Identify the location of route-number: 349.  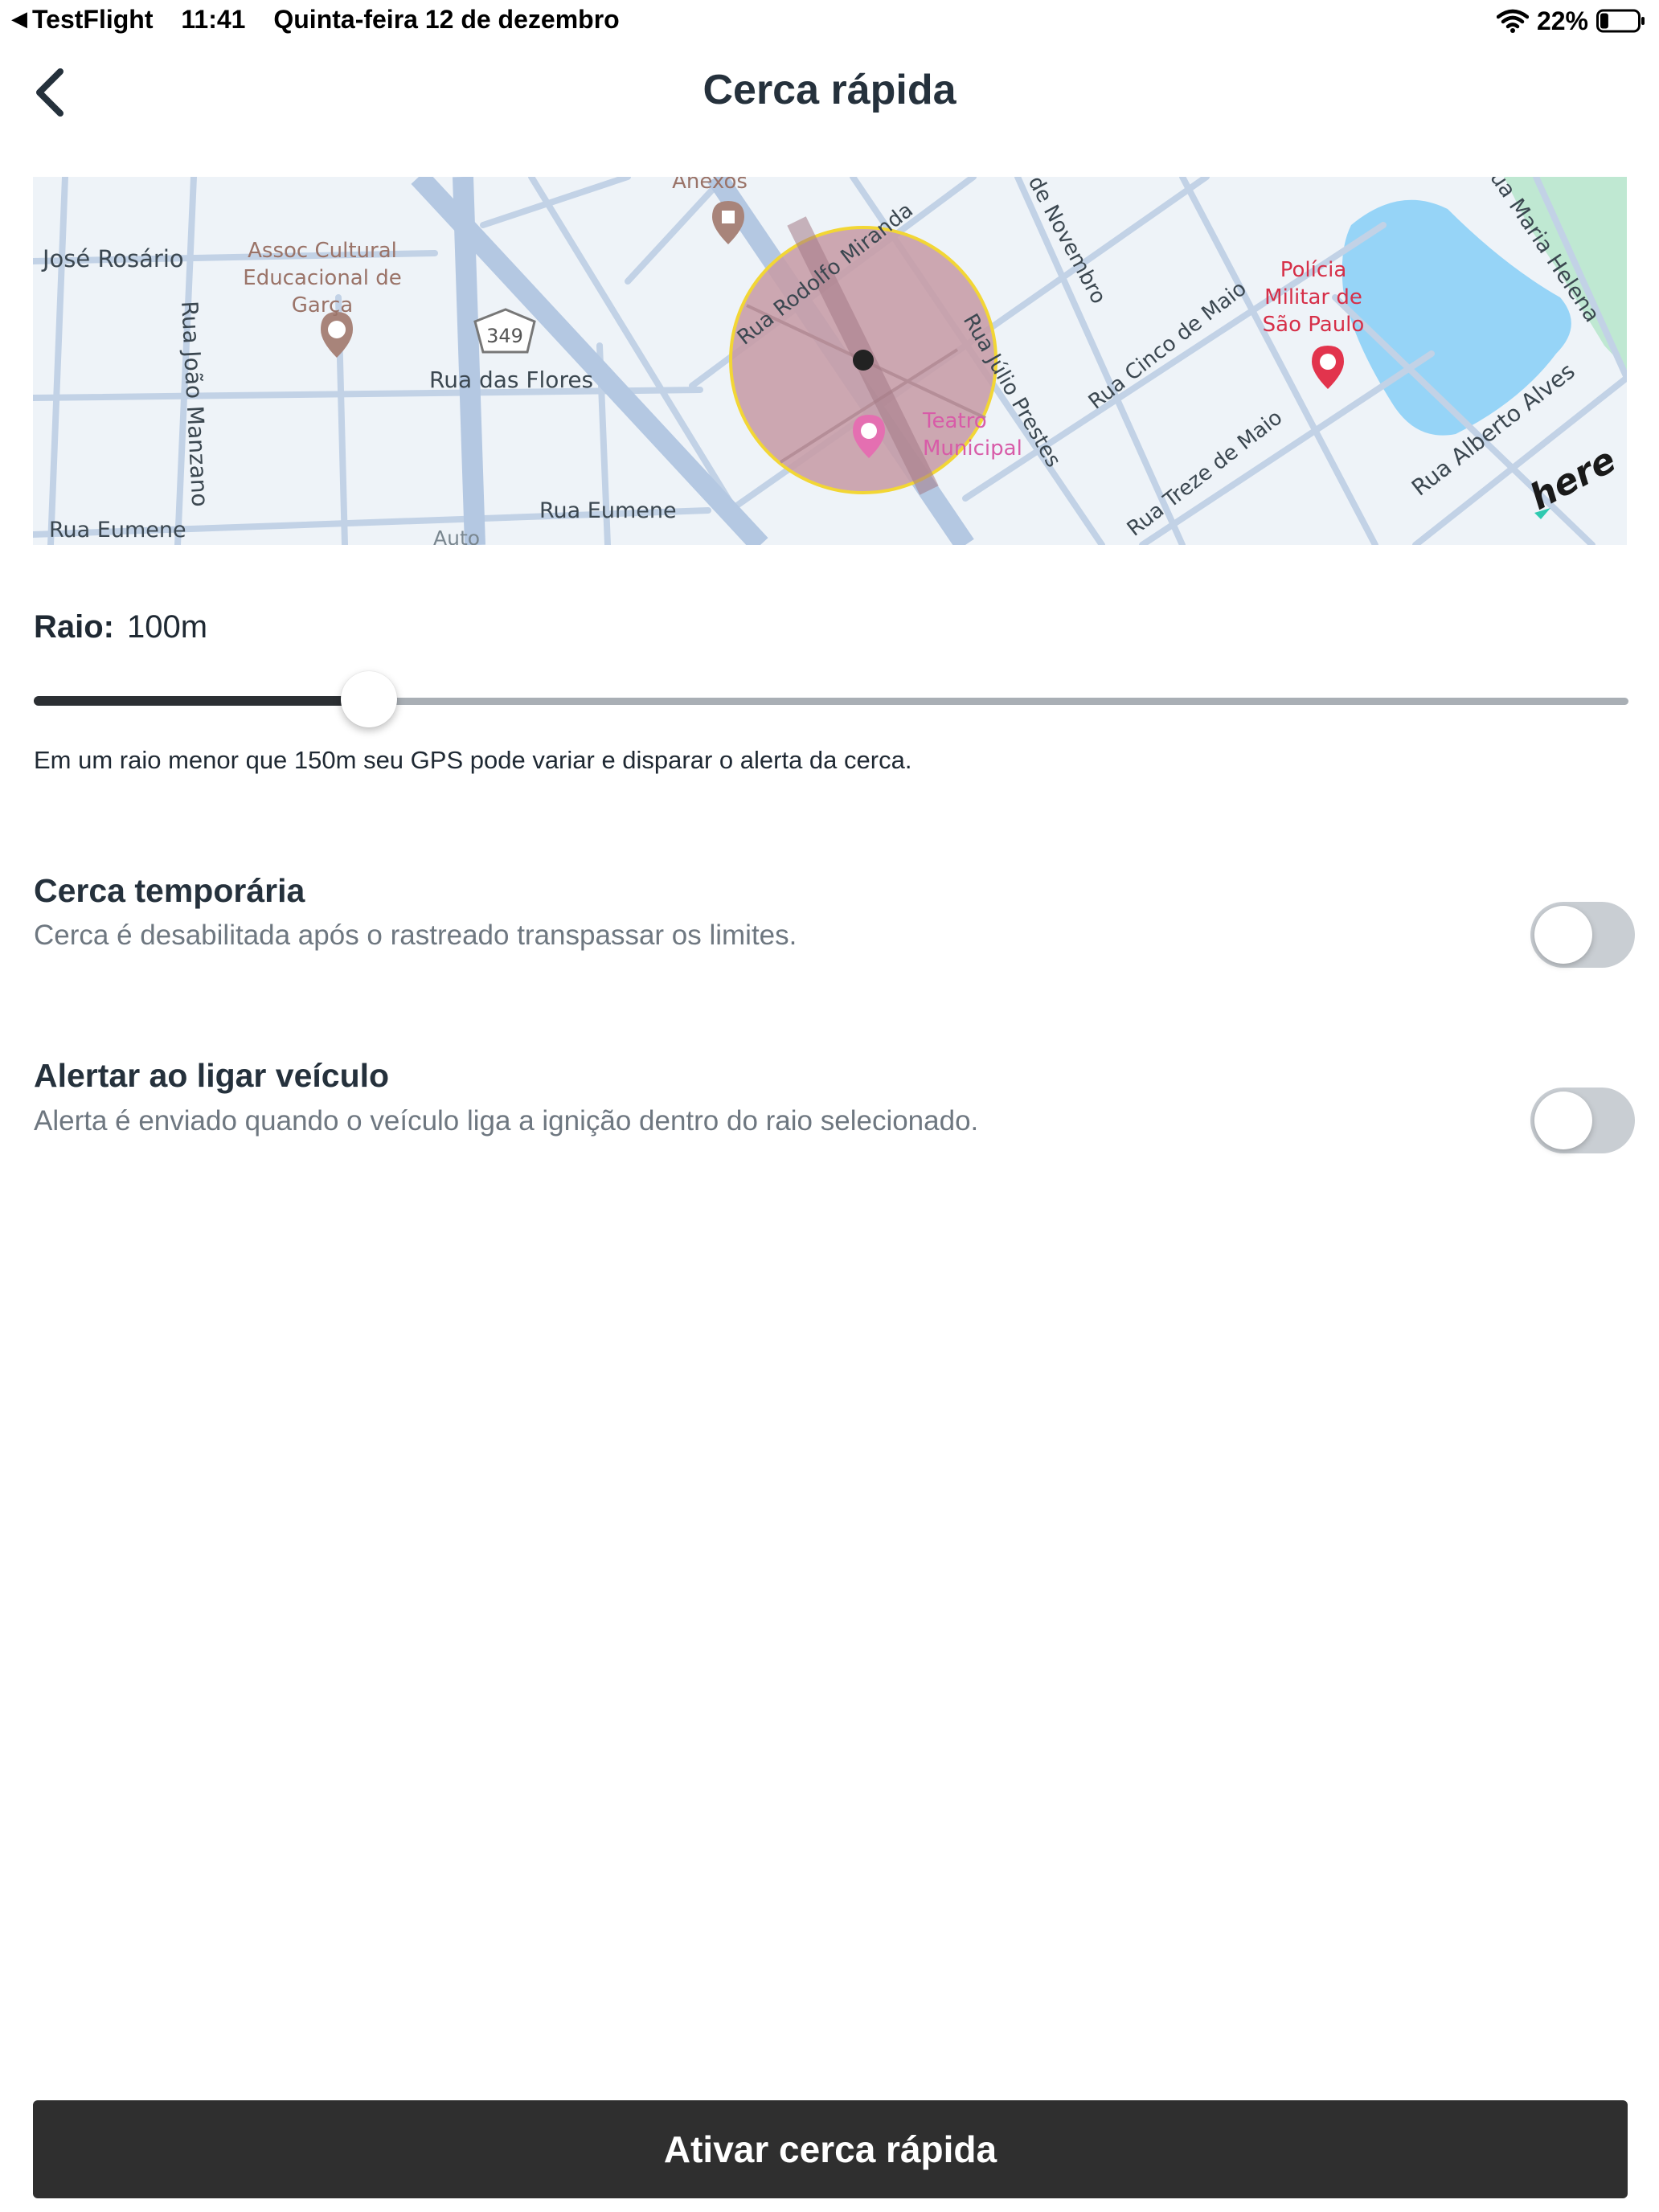
(505, 336).